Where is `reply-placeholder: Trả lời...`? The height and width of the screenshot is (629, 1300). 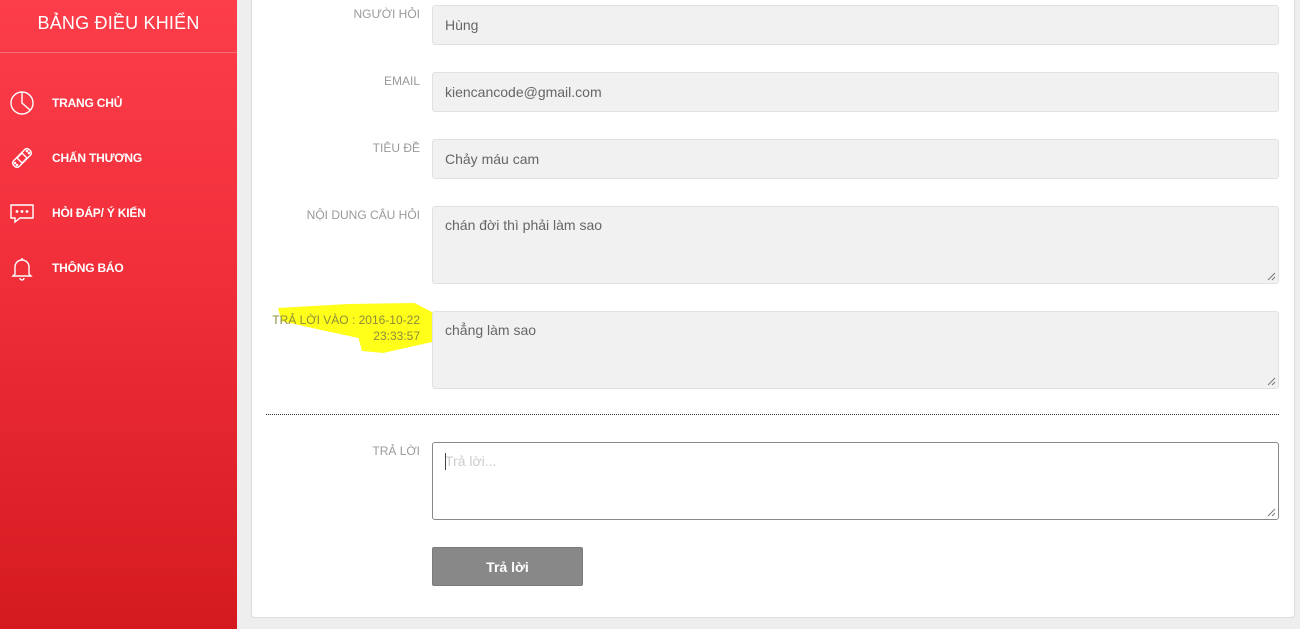
reply-placeholder: Trả lời... is located at coordinates (471, 461).